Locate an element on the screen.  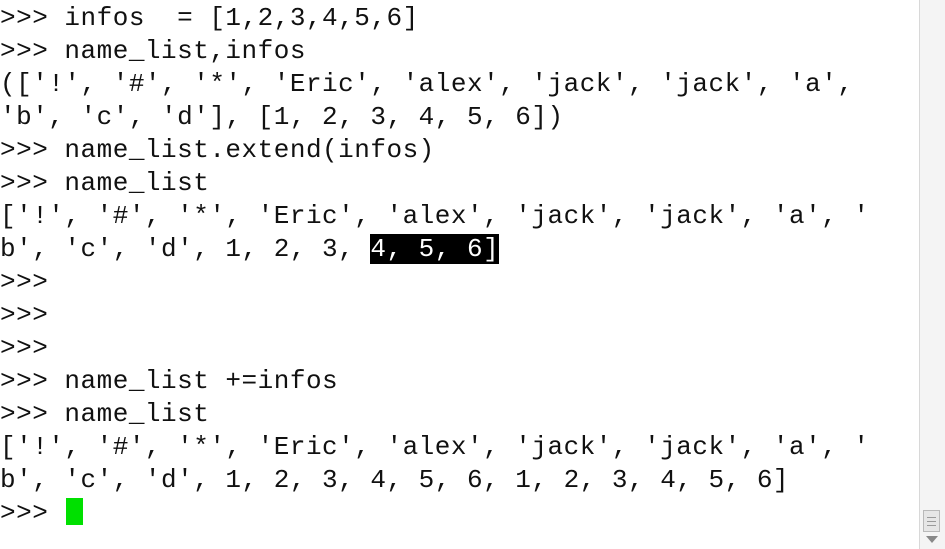
scrollbar-thumb is located at coordinates (931, 521).